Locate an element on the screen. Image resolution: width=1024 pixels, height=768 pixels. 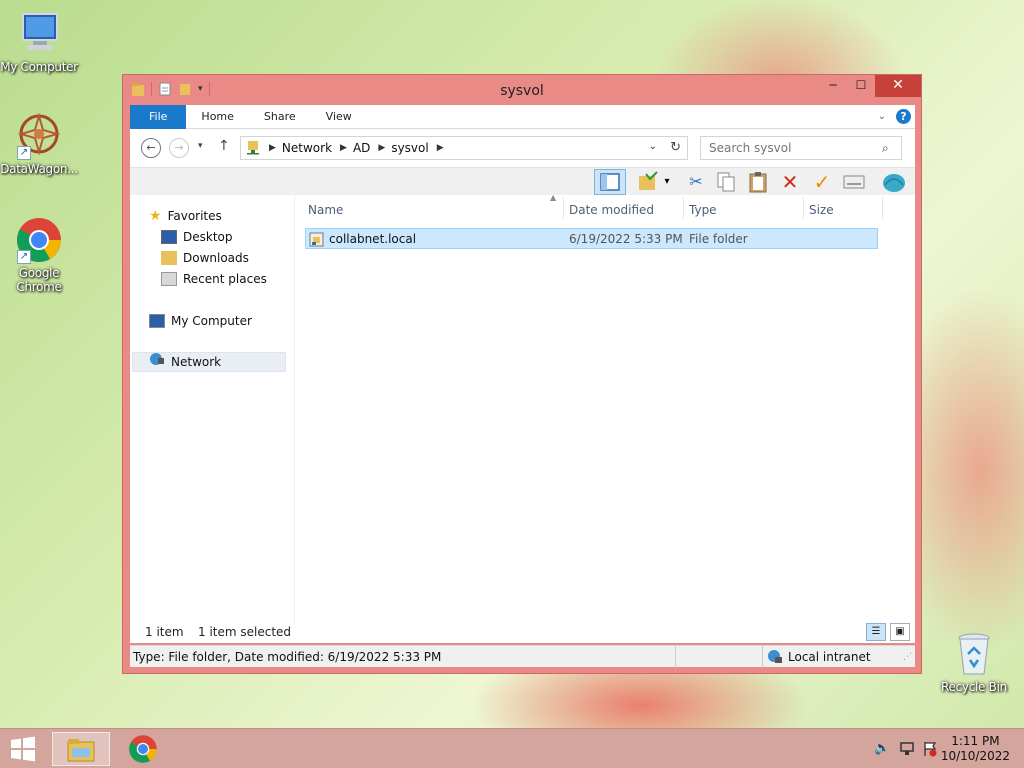
chrome-icon is located at coordinates (143, 750).